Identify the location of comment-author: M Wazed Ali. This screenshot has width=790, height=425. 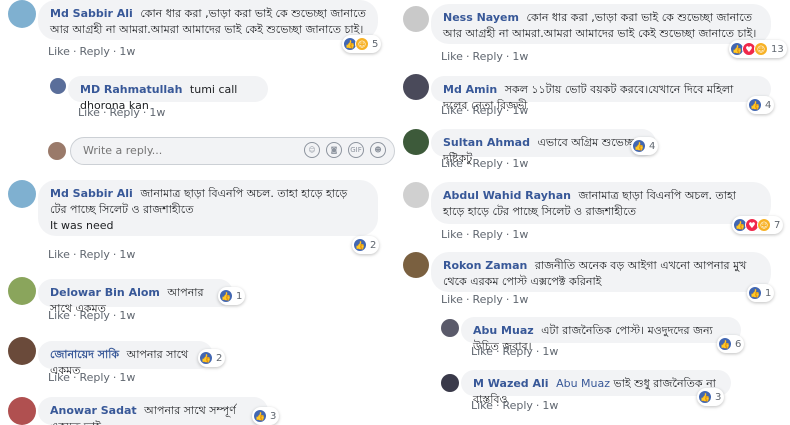
(511, 383).